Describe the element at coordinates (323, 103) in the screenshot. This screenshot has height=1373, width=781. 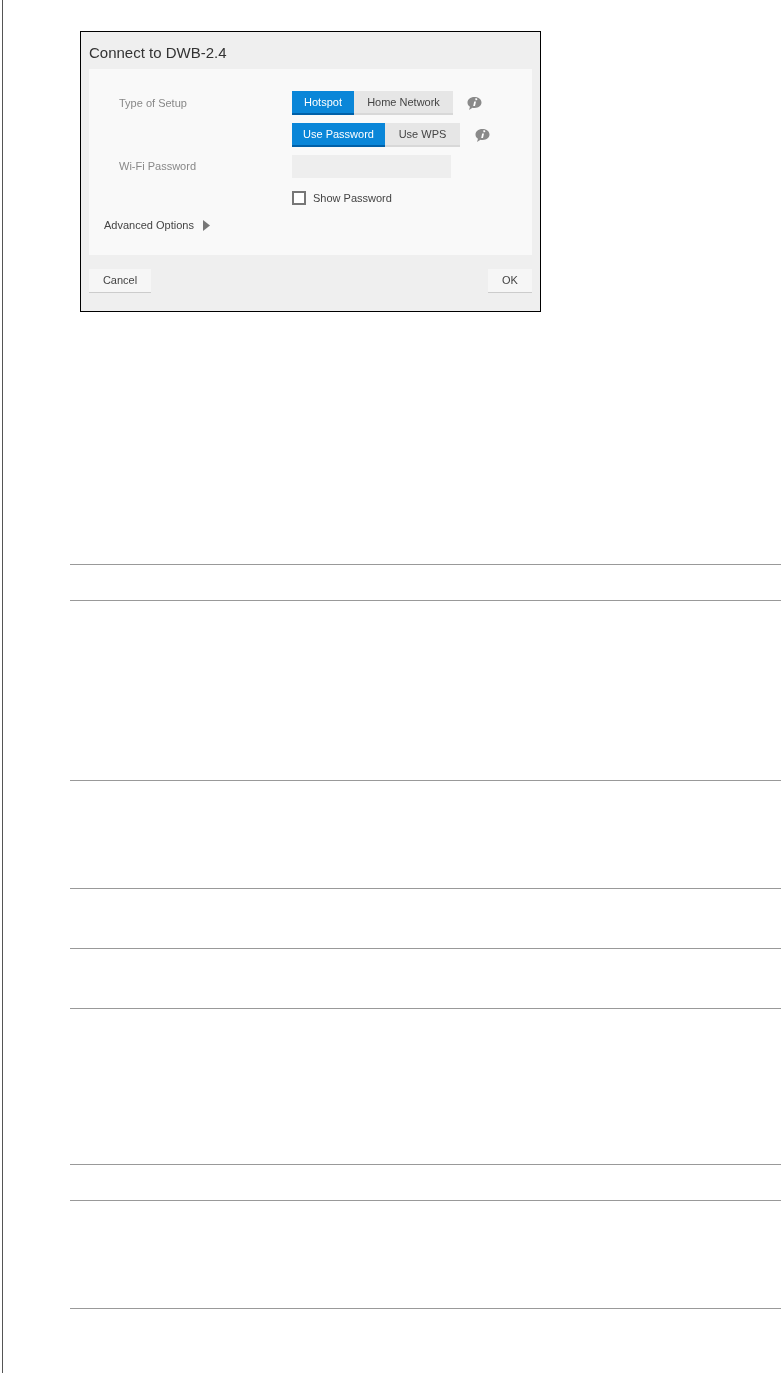
I see `segment-tab: Hotspot` at that location.